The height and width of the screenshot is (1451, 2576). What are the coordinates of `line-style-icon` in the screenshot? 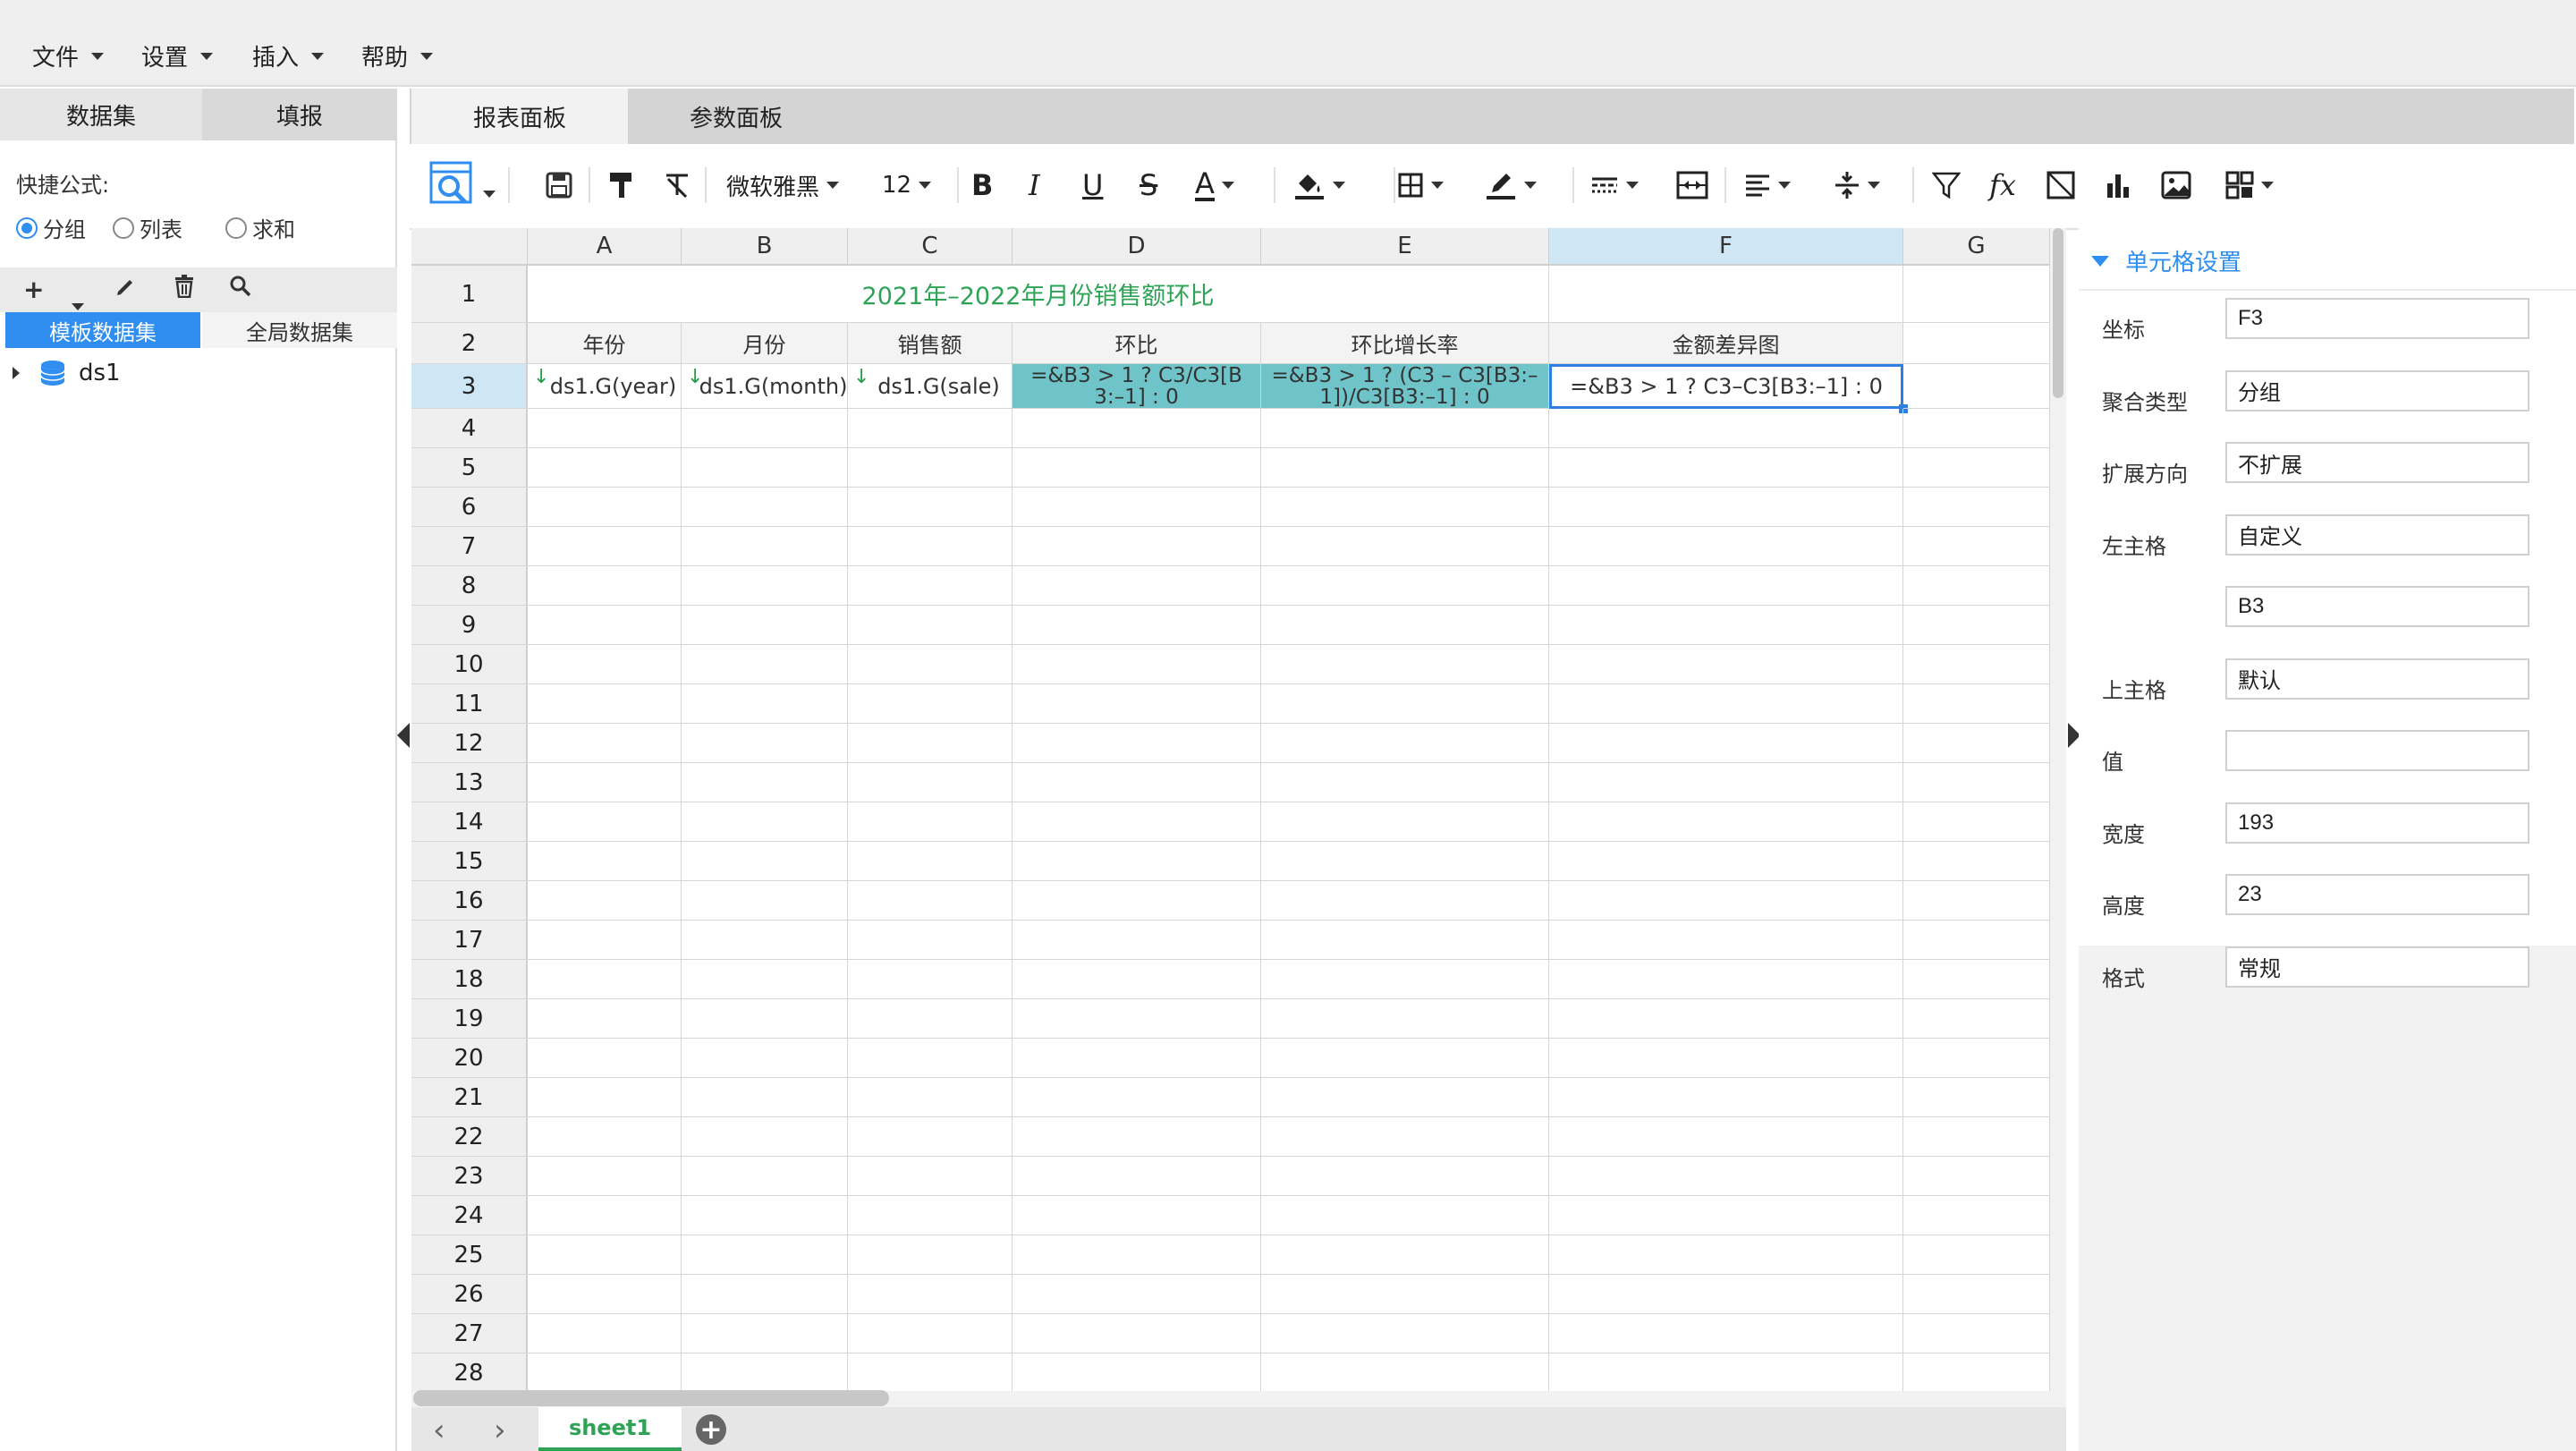 It's located at (1614, 185).